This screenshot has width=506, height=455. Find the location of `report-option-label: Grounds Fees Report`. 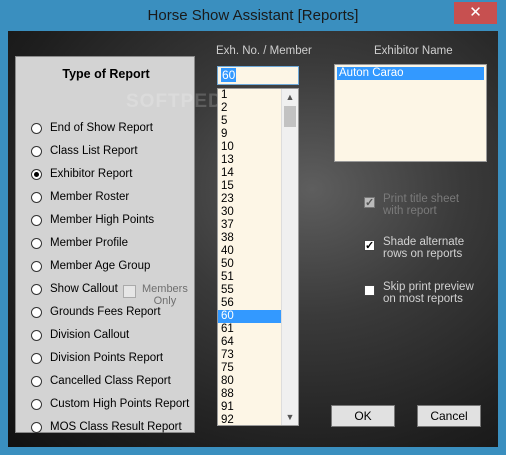

report-option-label: Grounds Fees Report is located at coordinates (105, 312).